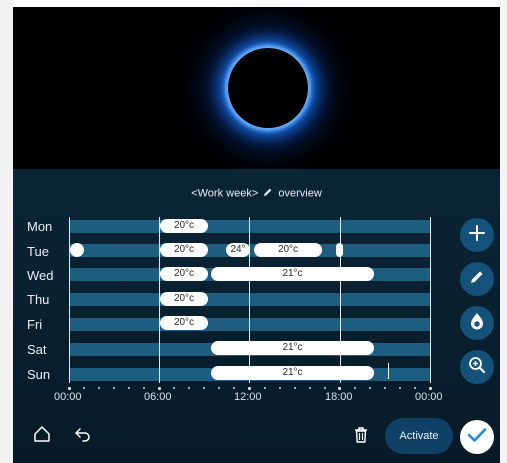 Image resolution: width=507 pixels, height=463 pixels. I want to click on add-button, so click(477, 235).